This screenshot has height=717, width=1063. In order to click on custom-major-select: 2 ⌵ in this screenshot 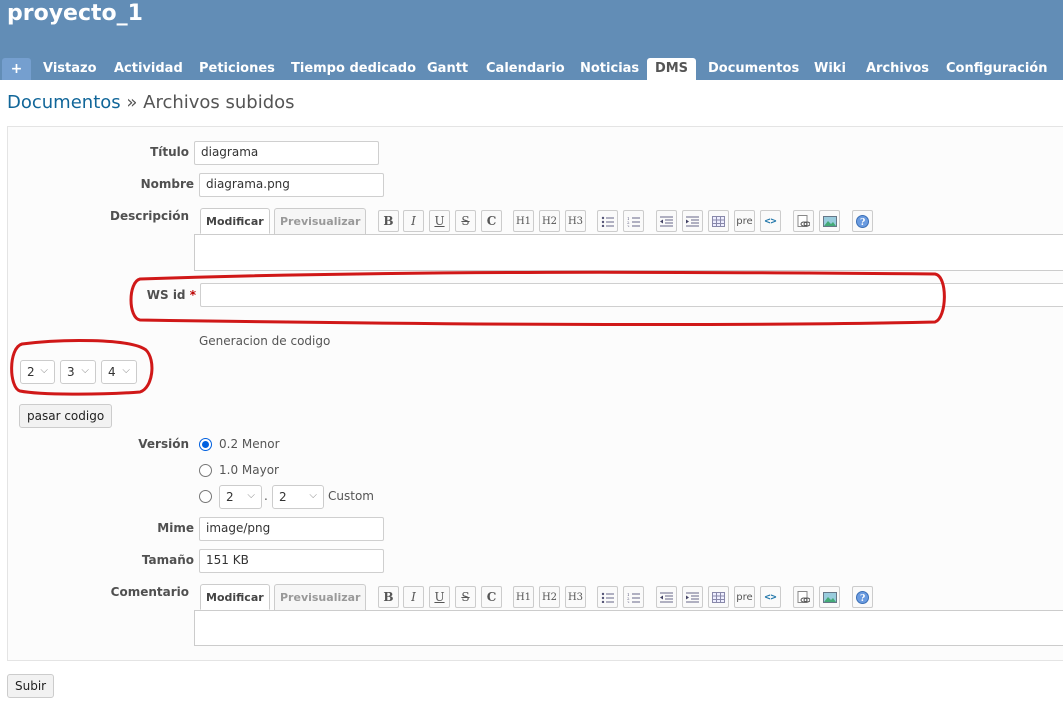, I will do `click(240, 497)`.